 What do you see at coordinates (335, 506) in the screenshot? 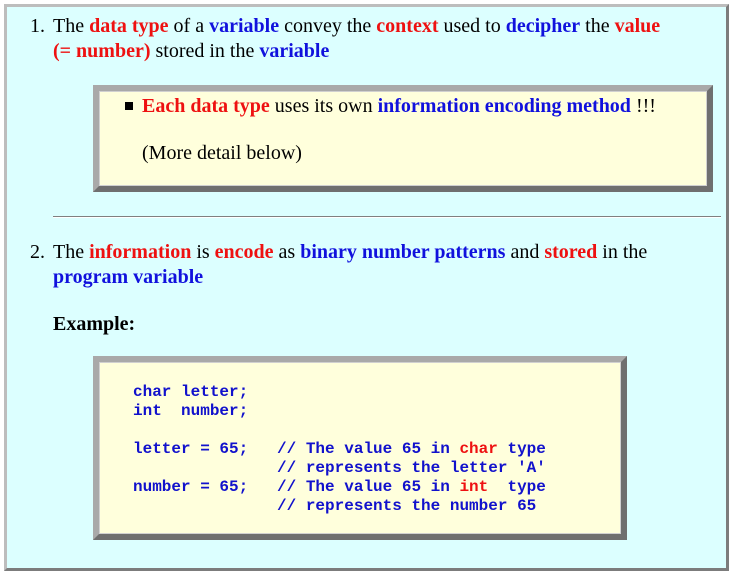
I see `code-text: // represents the number 65` at bounding box center [335, 506].